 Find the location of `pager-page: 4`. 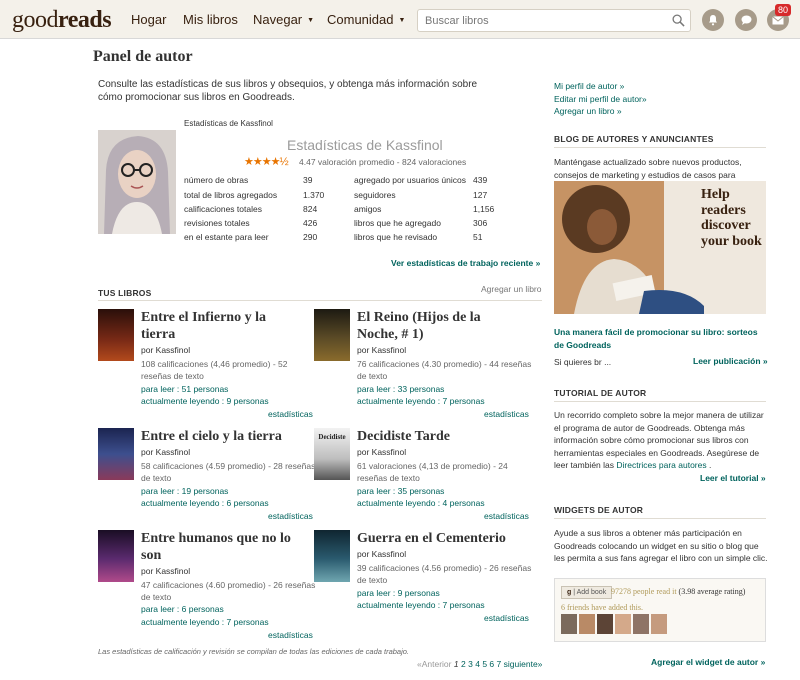

pager-page: 4 is located at coordinates (477, 664).